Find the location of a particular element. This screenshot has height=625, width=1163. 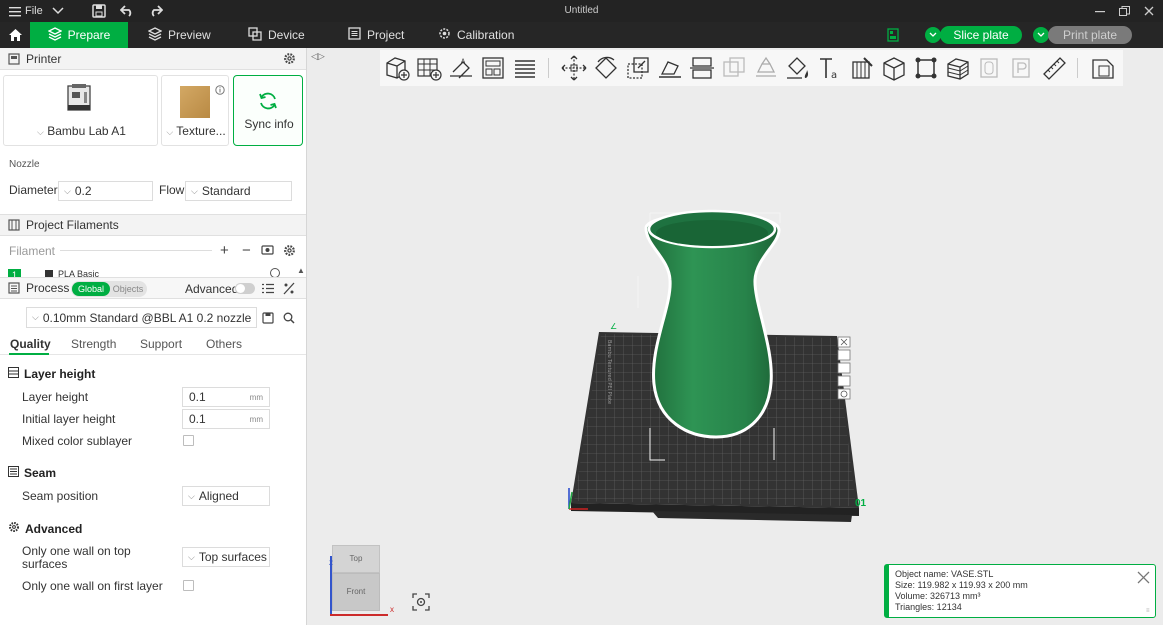

printer-section-title: Printer is located at coordinates (44, 58).